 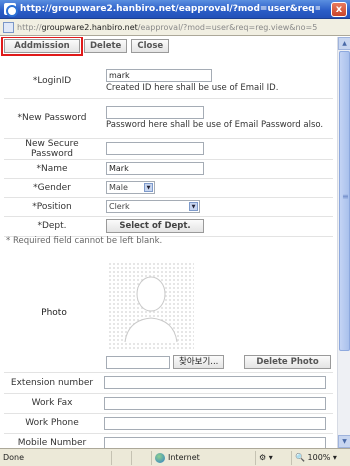 I want to click on dept-row: *Dept. Select of Dept., so click(x=168, y=226).